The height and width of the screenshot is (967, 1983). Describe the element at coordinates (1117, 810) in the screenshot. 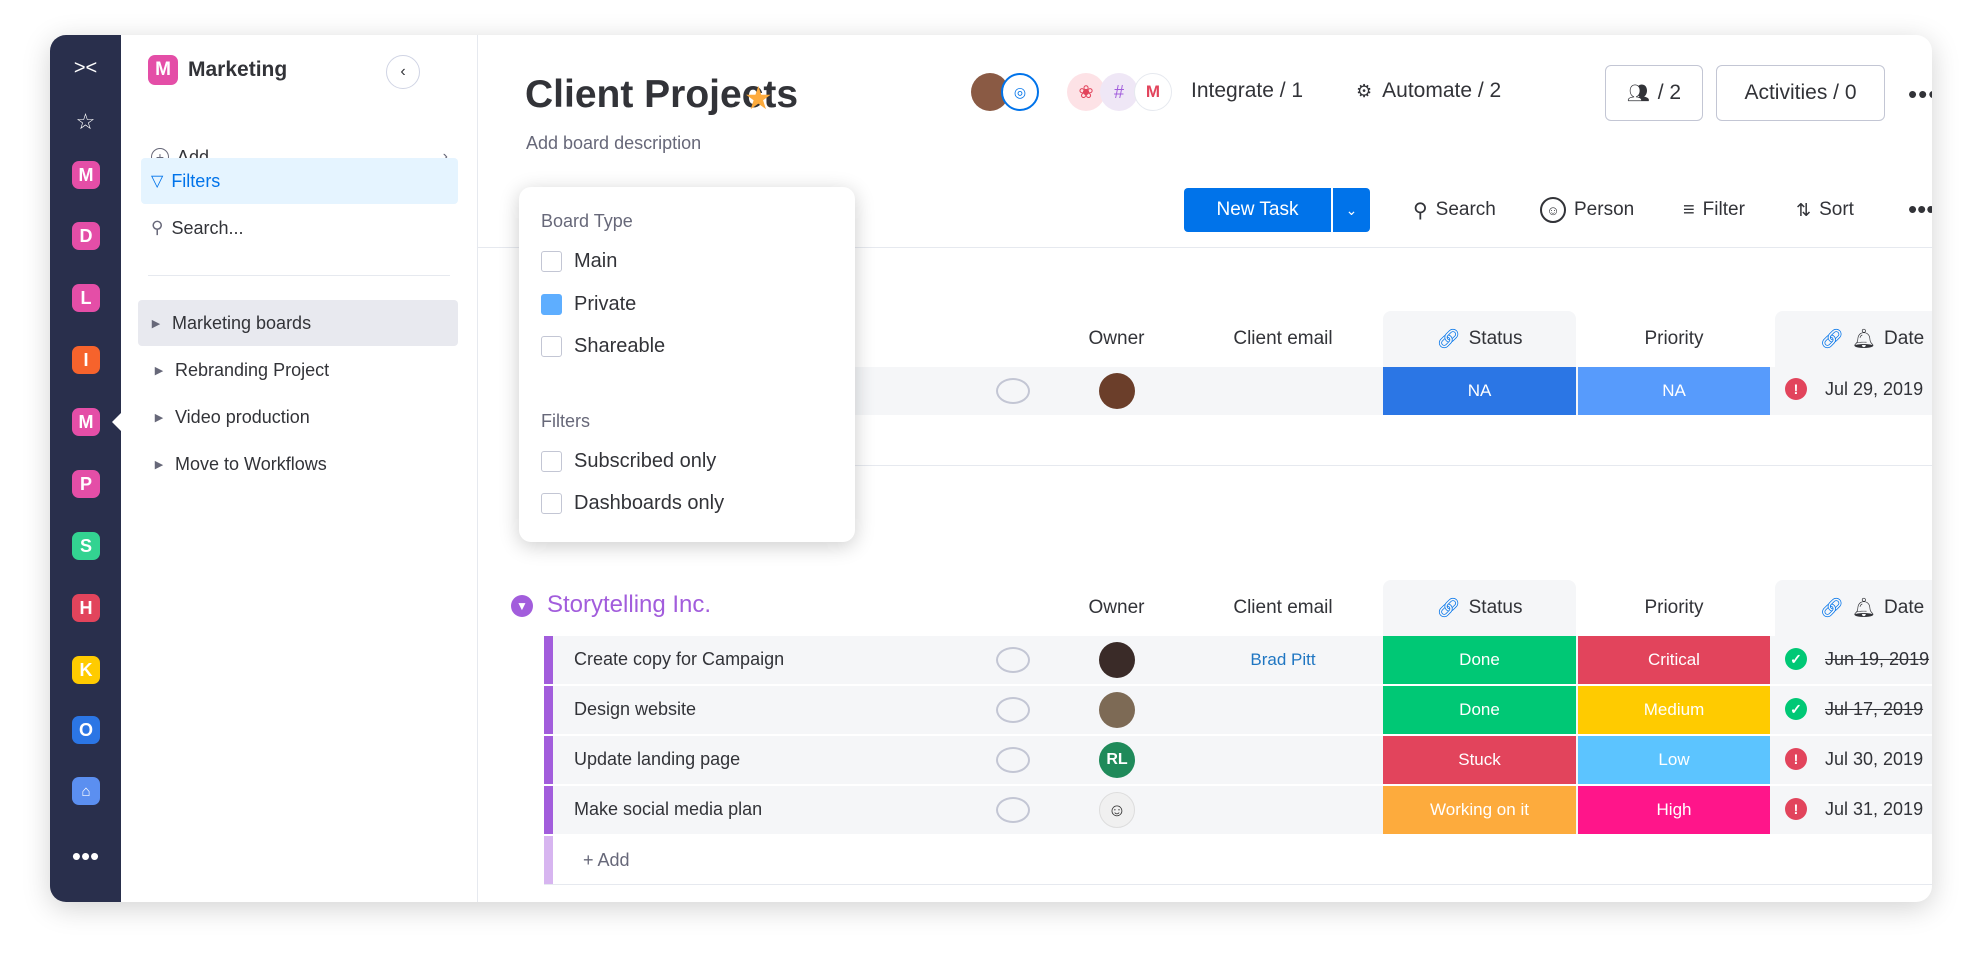

I see `owner-avatar: ☺` at that location.